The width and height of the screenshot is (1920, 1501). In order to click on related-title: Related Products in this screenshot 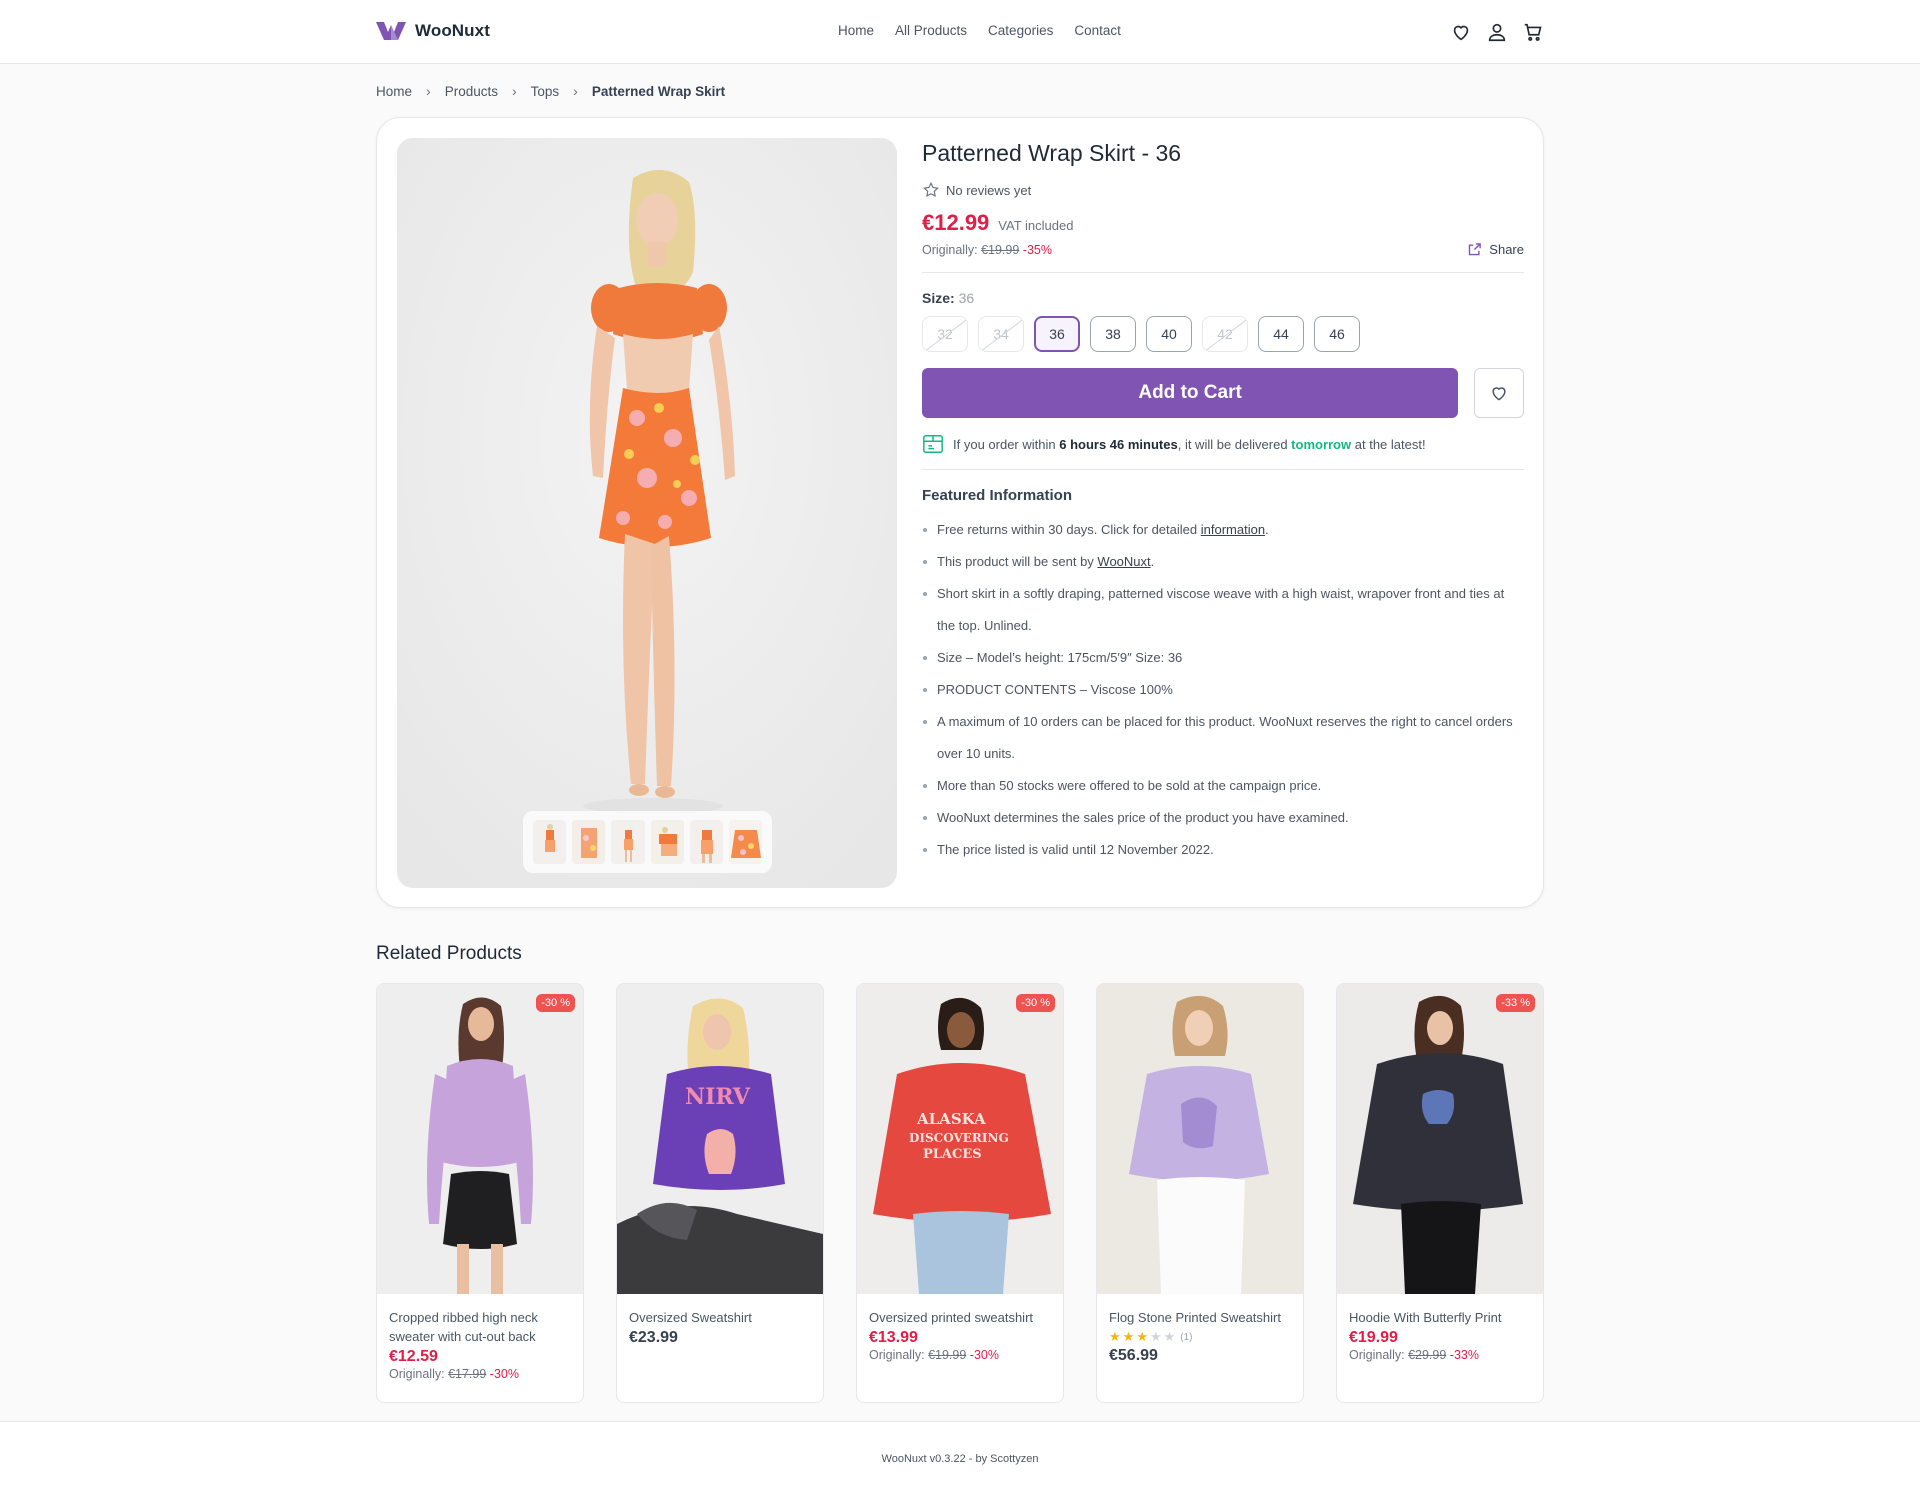, I will do `click(449, 953)`.